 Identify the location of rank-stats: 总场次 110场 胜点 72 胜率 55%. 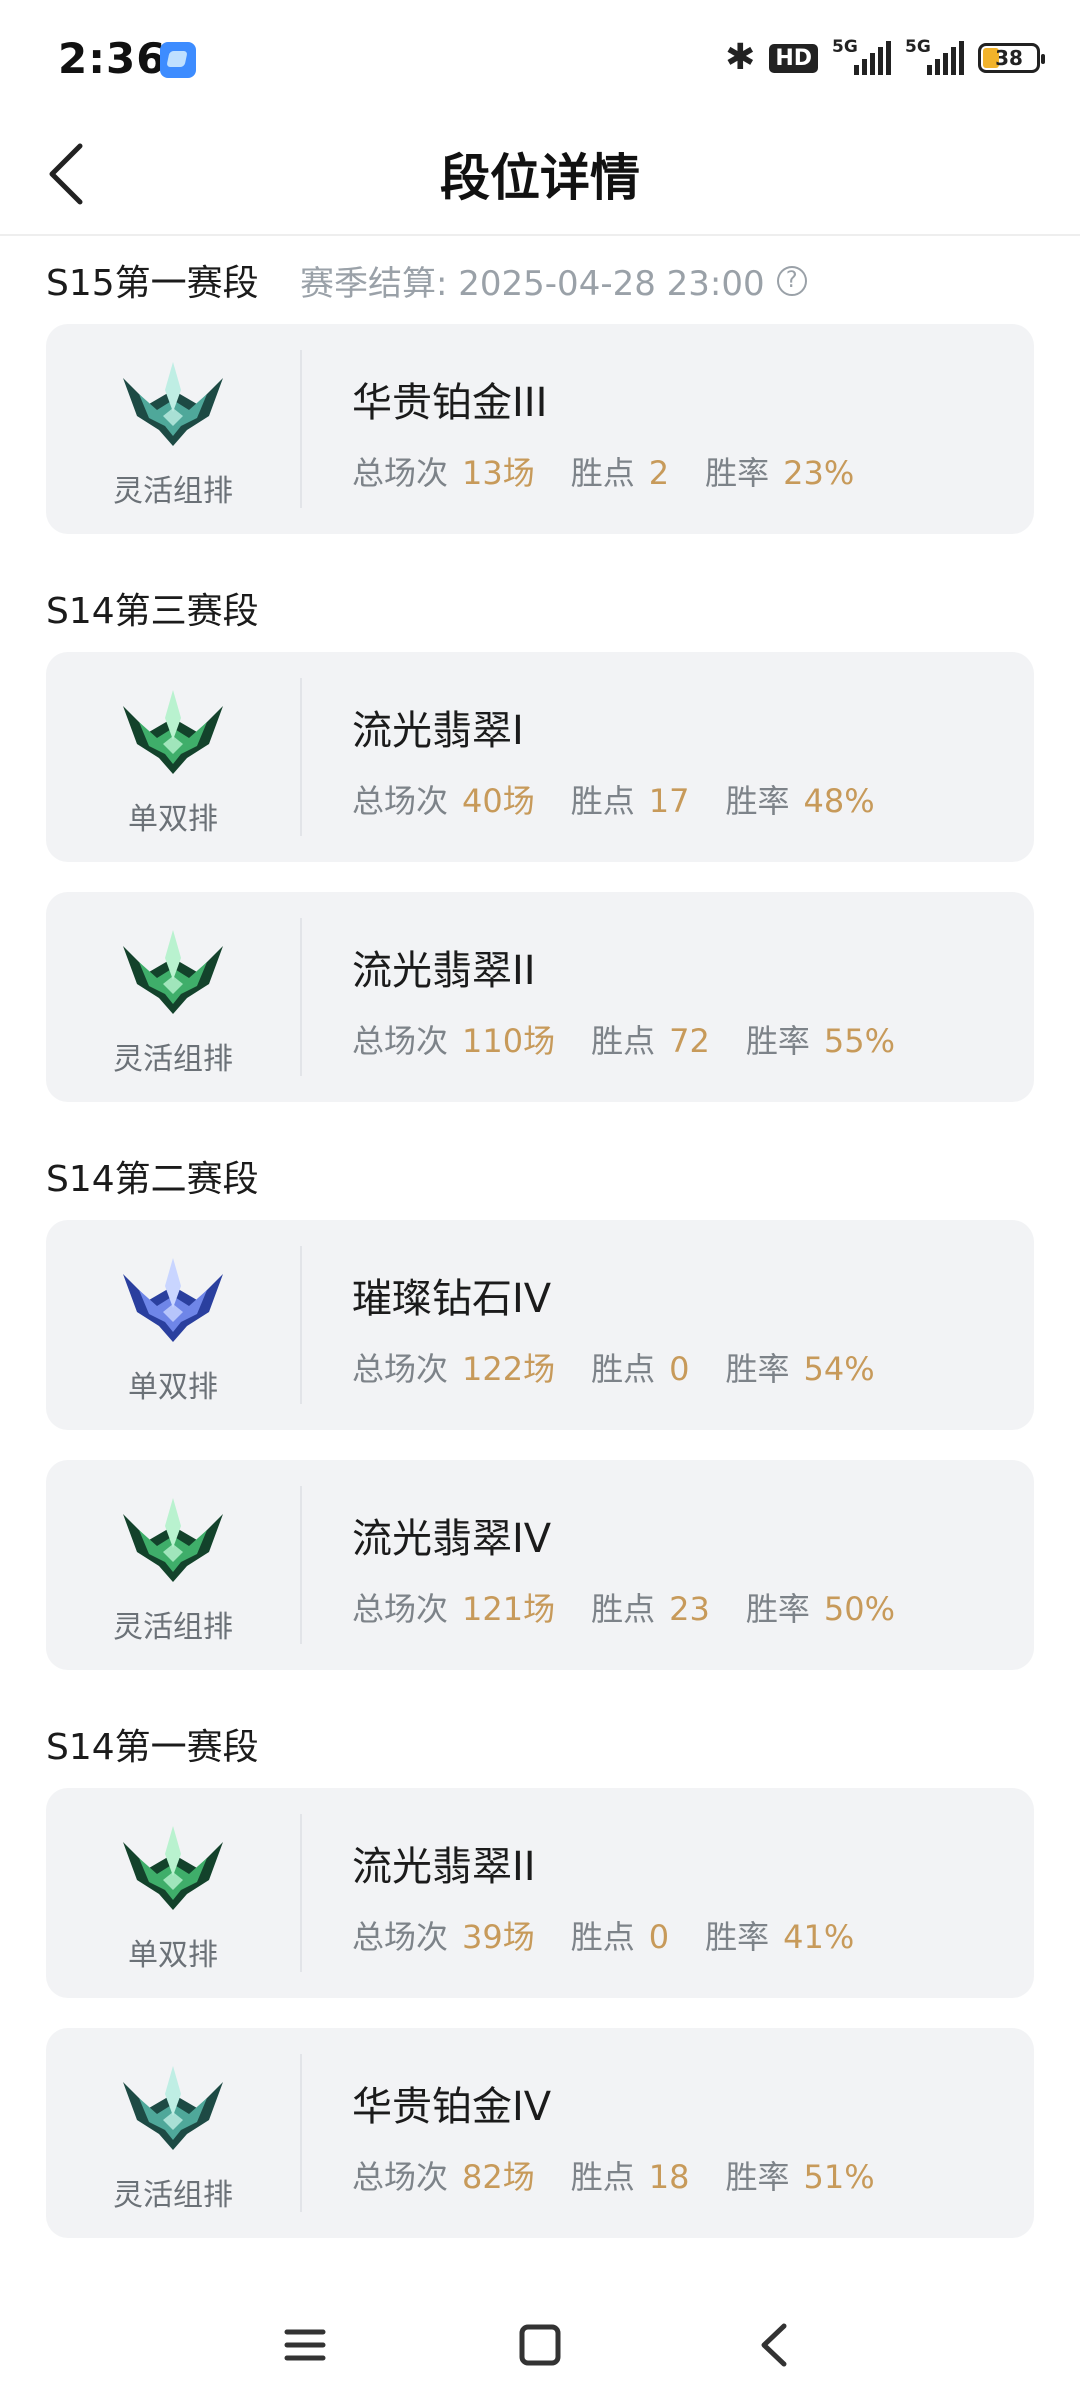
(641, 1039).